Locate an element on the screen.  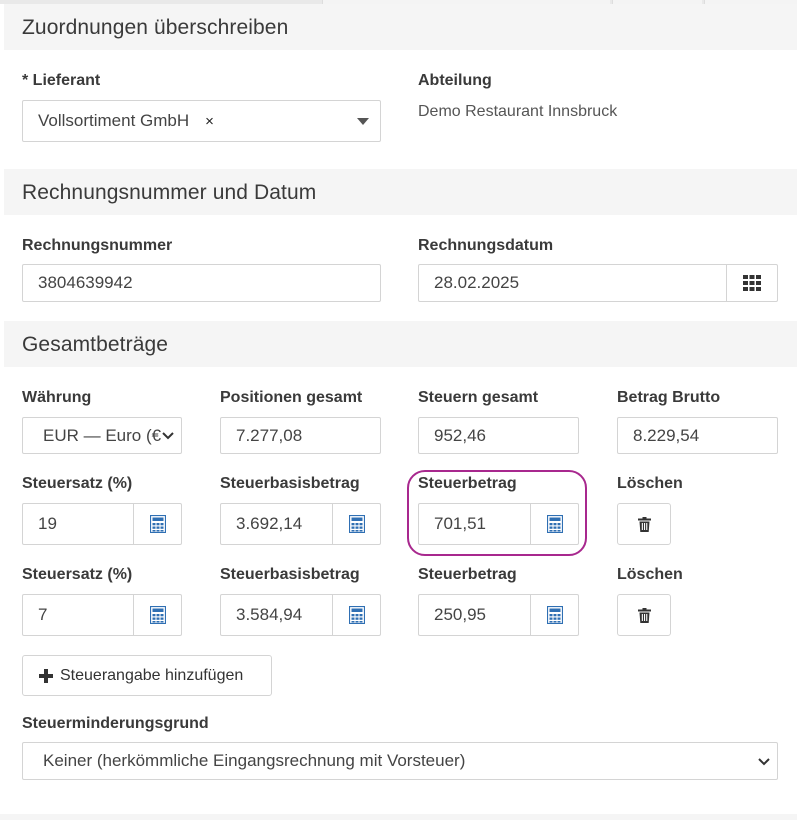
add-tax-entry-button: Steuerangabe hinzufügen is located at coordinates (147, 675).